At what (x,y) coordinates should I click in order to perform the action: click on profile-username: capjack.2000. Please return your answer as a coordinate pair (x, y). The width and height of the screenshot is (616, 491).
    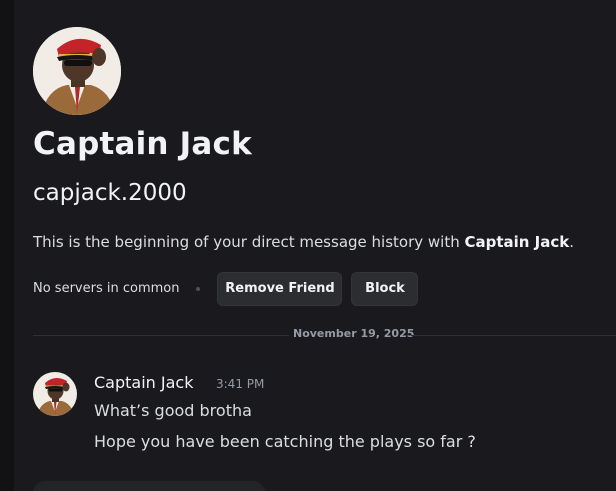
    Looking at the image, I should click on (110, 193).